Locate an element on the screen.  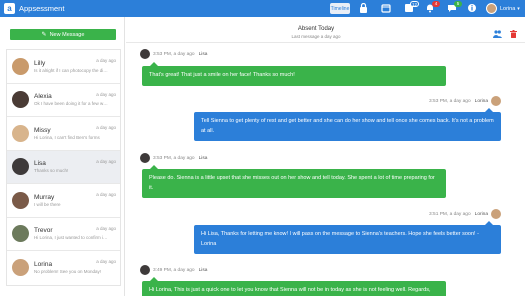
bell-icon: 4 is located at coordinates (432, 7).